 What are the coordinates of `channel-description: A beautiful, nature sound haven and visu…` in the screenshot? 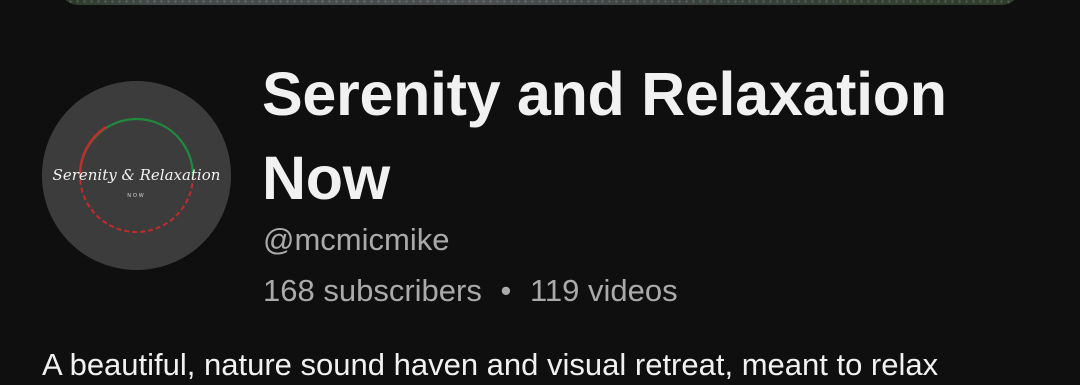 It's located at (542, 365).